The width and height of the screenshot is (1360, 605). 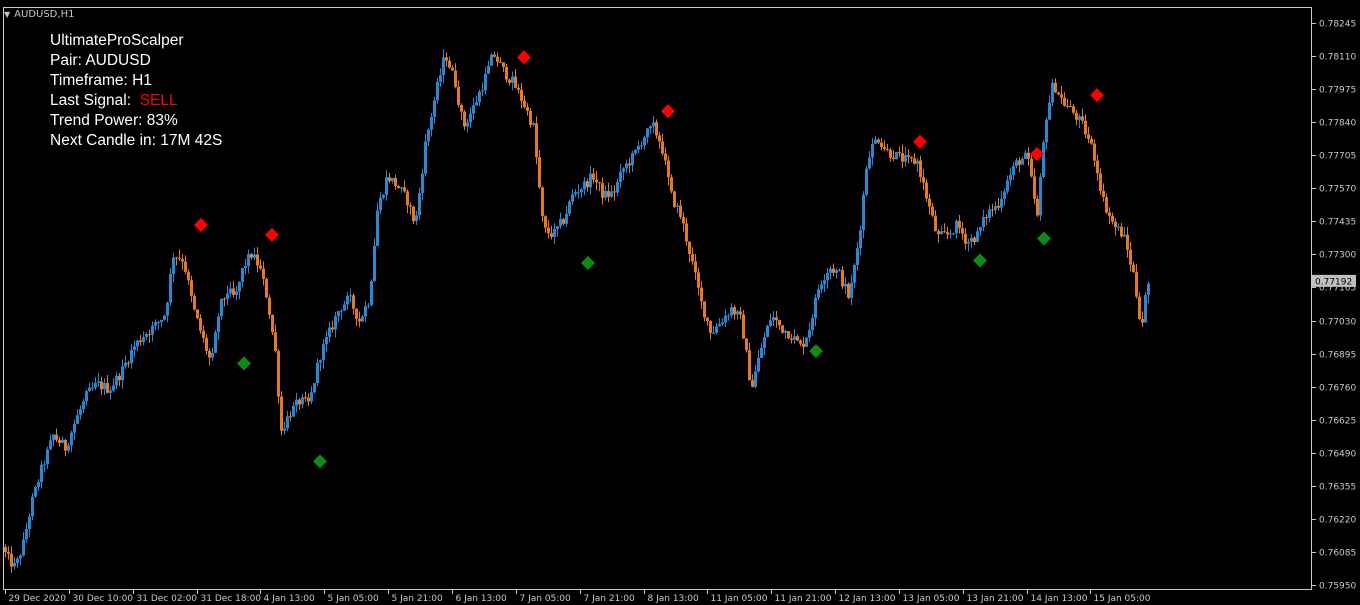 What do you see at coordinates (7, 14) in the screenshot?
I see `chart-menu-arrow-icon: ▼` at bounding box center [7, 14].